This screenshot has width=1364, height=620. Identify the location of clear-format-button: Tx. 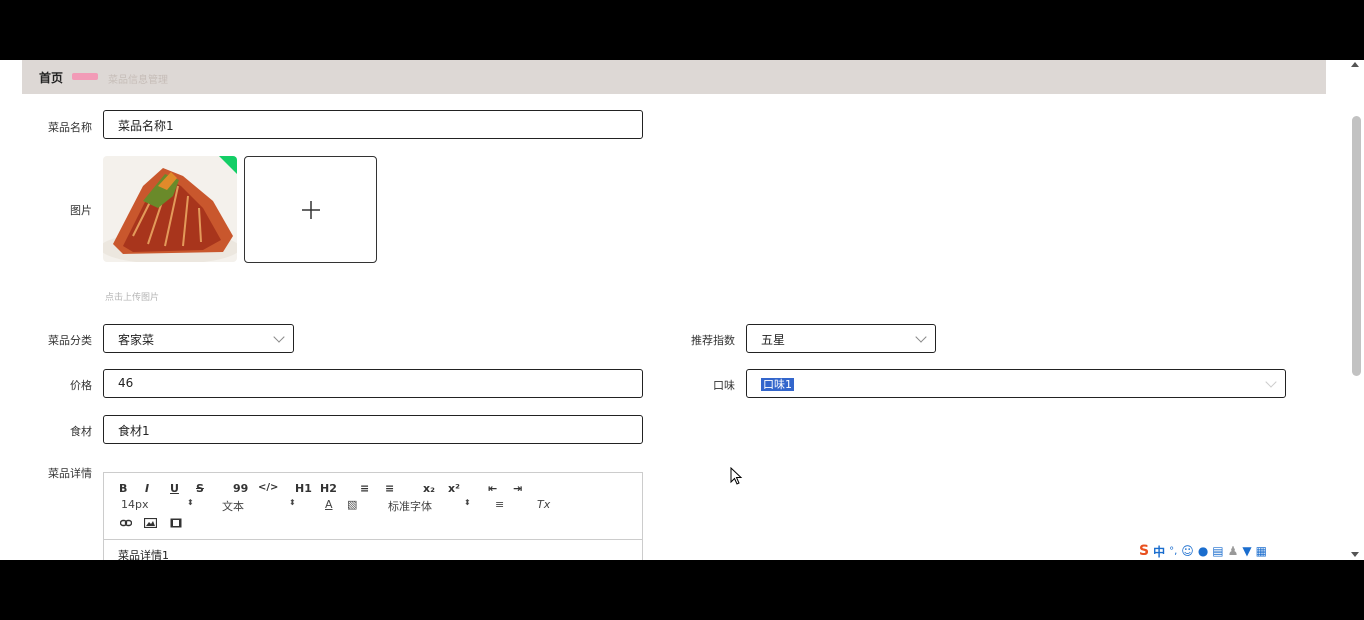
(543, 504).